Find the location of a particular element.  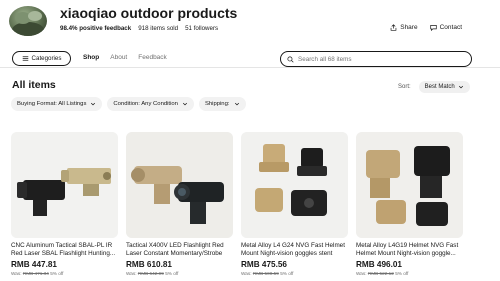

filter-condition: Condition: Any Condition is located at coordinates (150, 104).